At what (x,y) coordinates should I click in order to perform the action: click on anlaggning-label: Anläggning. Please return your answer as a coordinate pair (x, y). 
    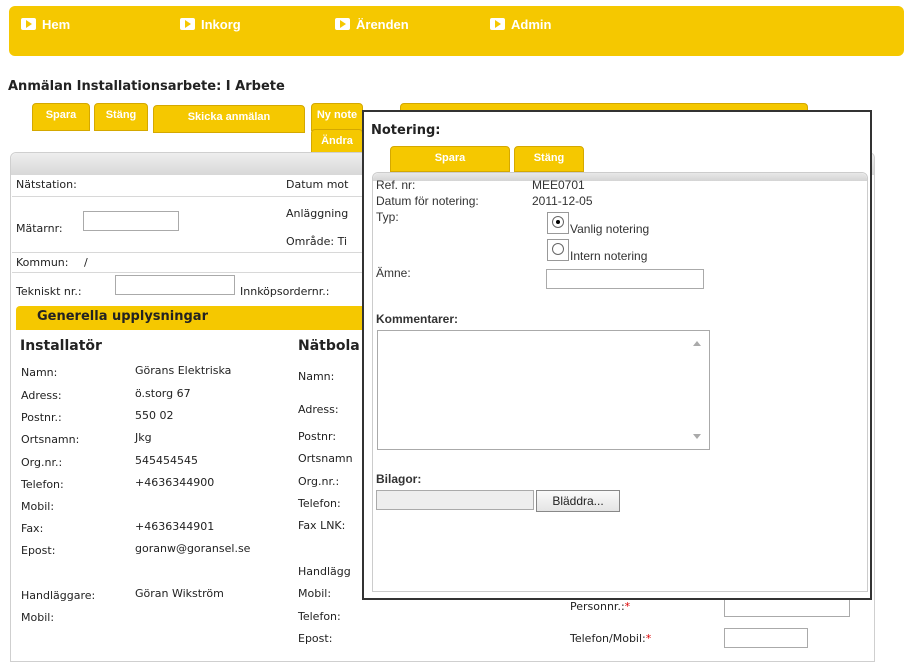
    Looking at the image, I should click on (317, 213).